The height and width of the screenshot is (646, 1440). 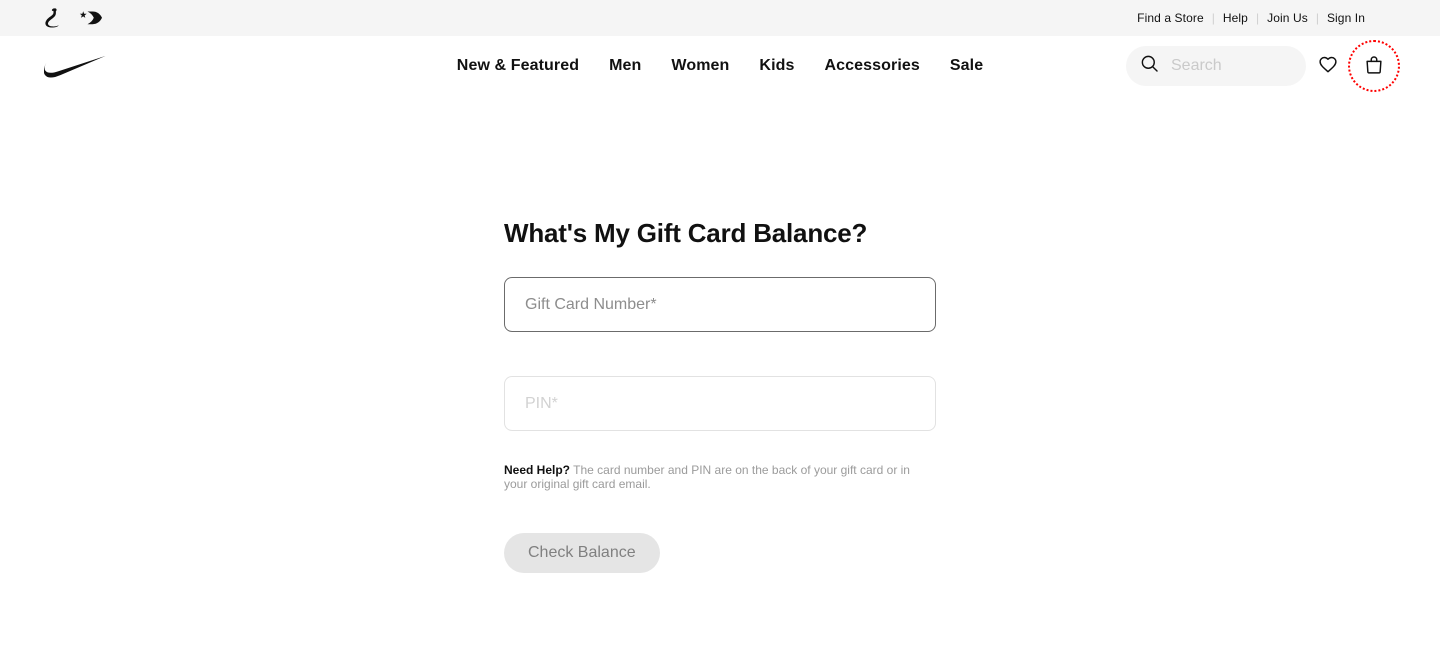 I want to click on heart-icon, so click(x=1328, y=66).